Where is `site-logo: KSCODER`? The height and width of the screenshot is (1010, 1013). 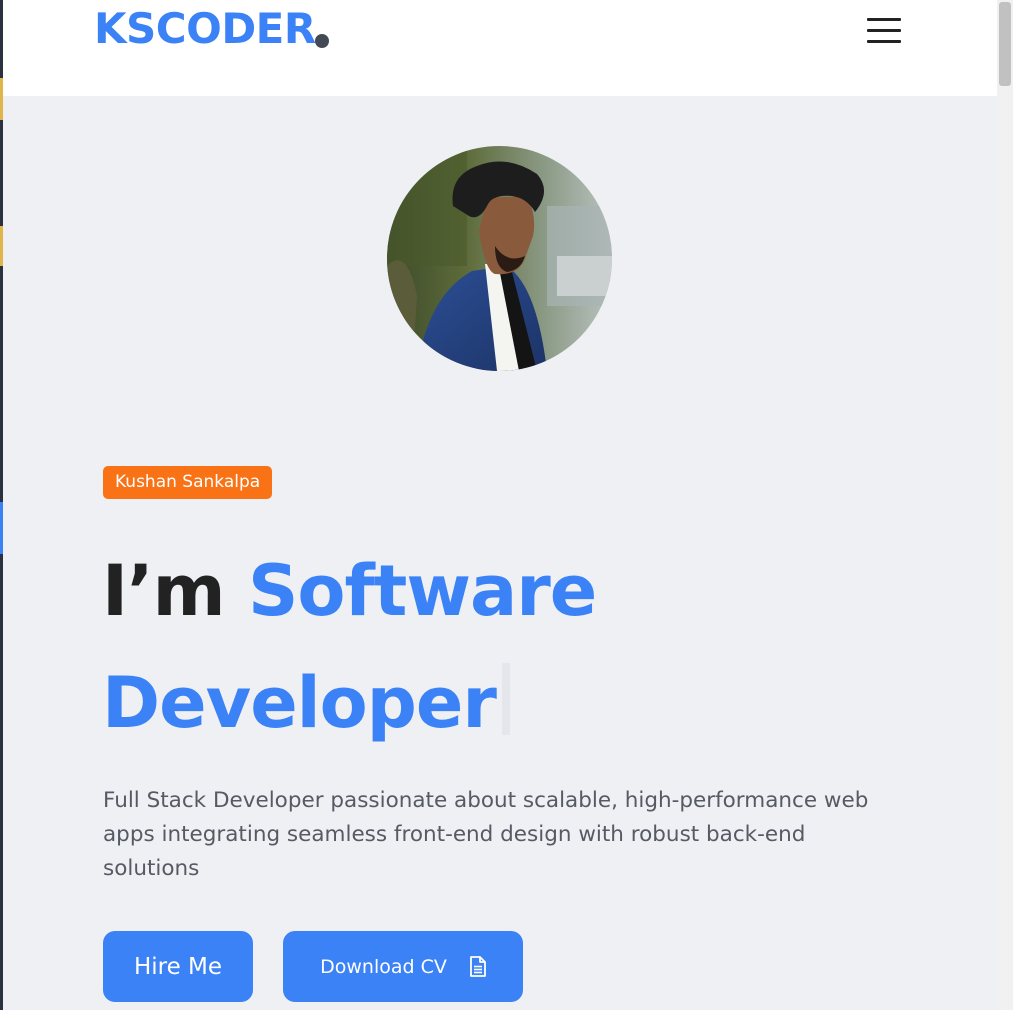 site-logo: KSCODER is located at coordinates (205, 28).